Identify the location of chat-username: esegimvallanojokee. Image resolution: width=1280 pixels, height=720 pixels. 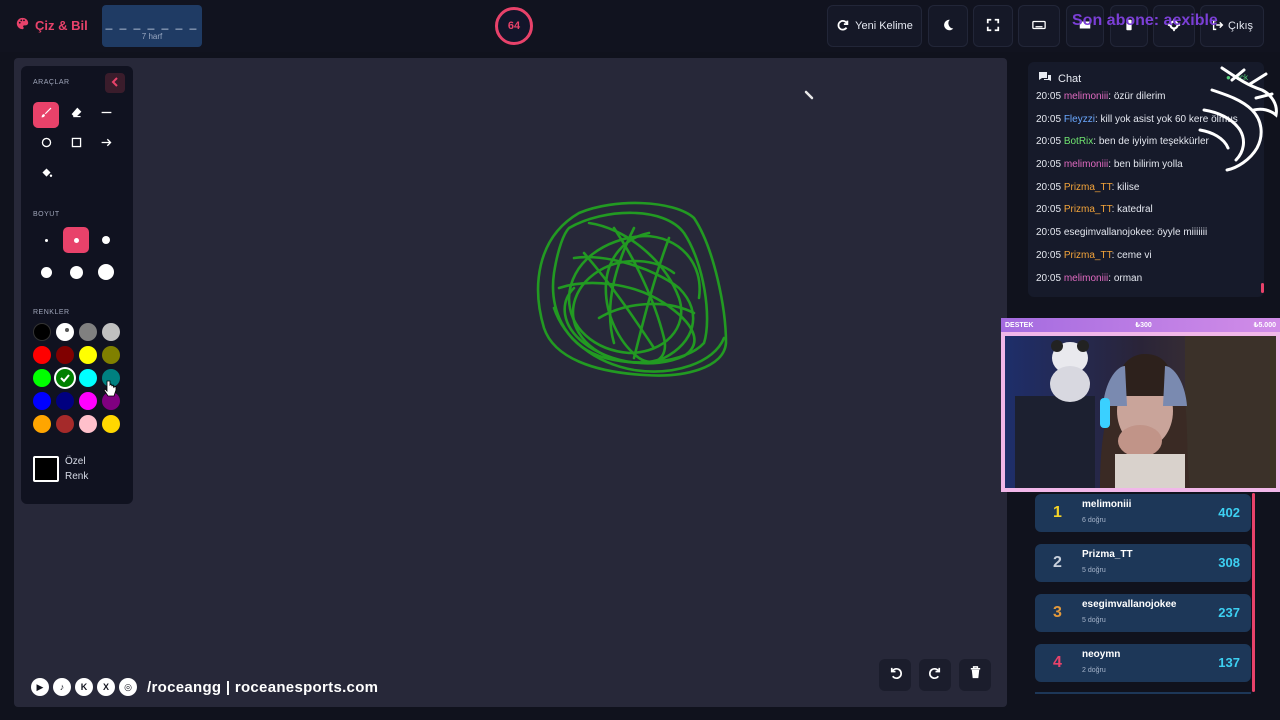
(1108, 232).